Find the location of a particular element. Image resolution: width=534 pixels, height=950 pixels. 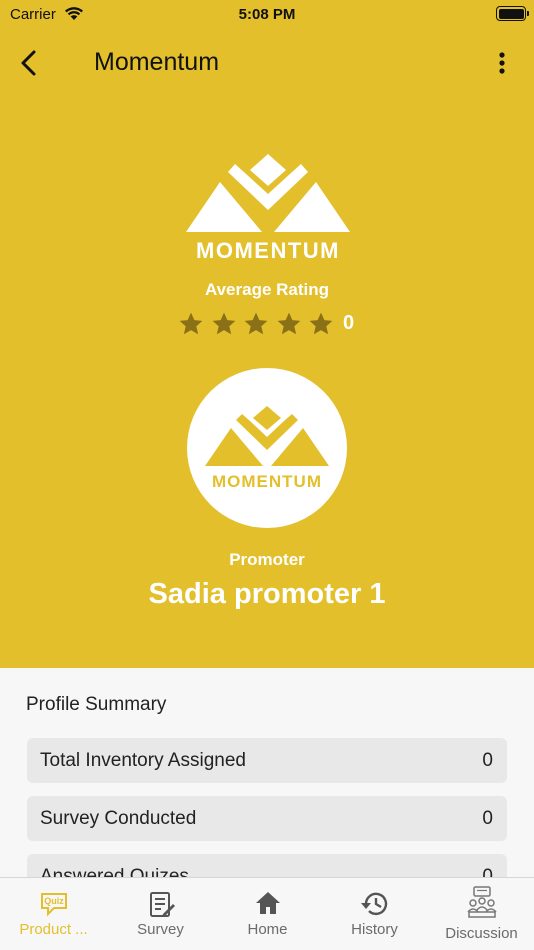

average-rating-value: 0 is located at coordinates (349, 323).